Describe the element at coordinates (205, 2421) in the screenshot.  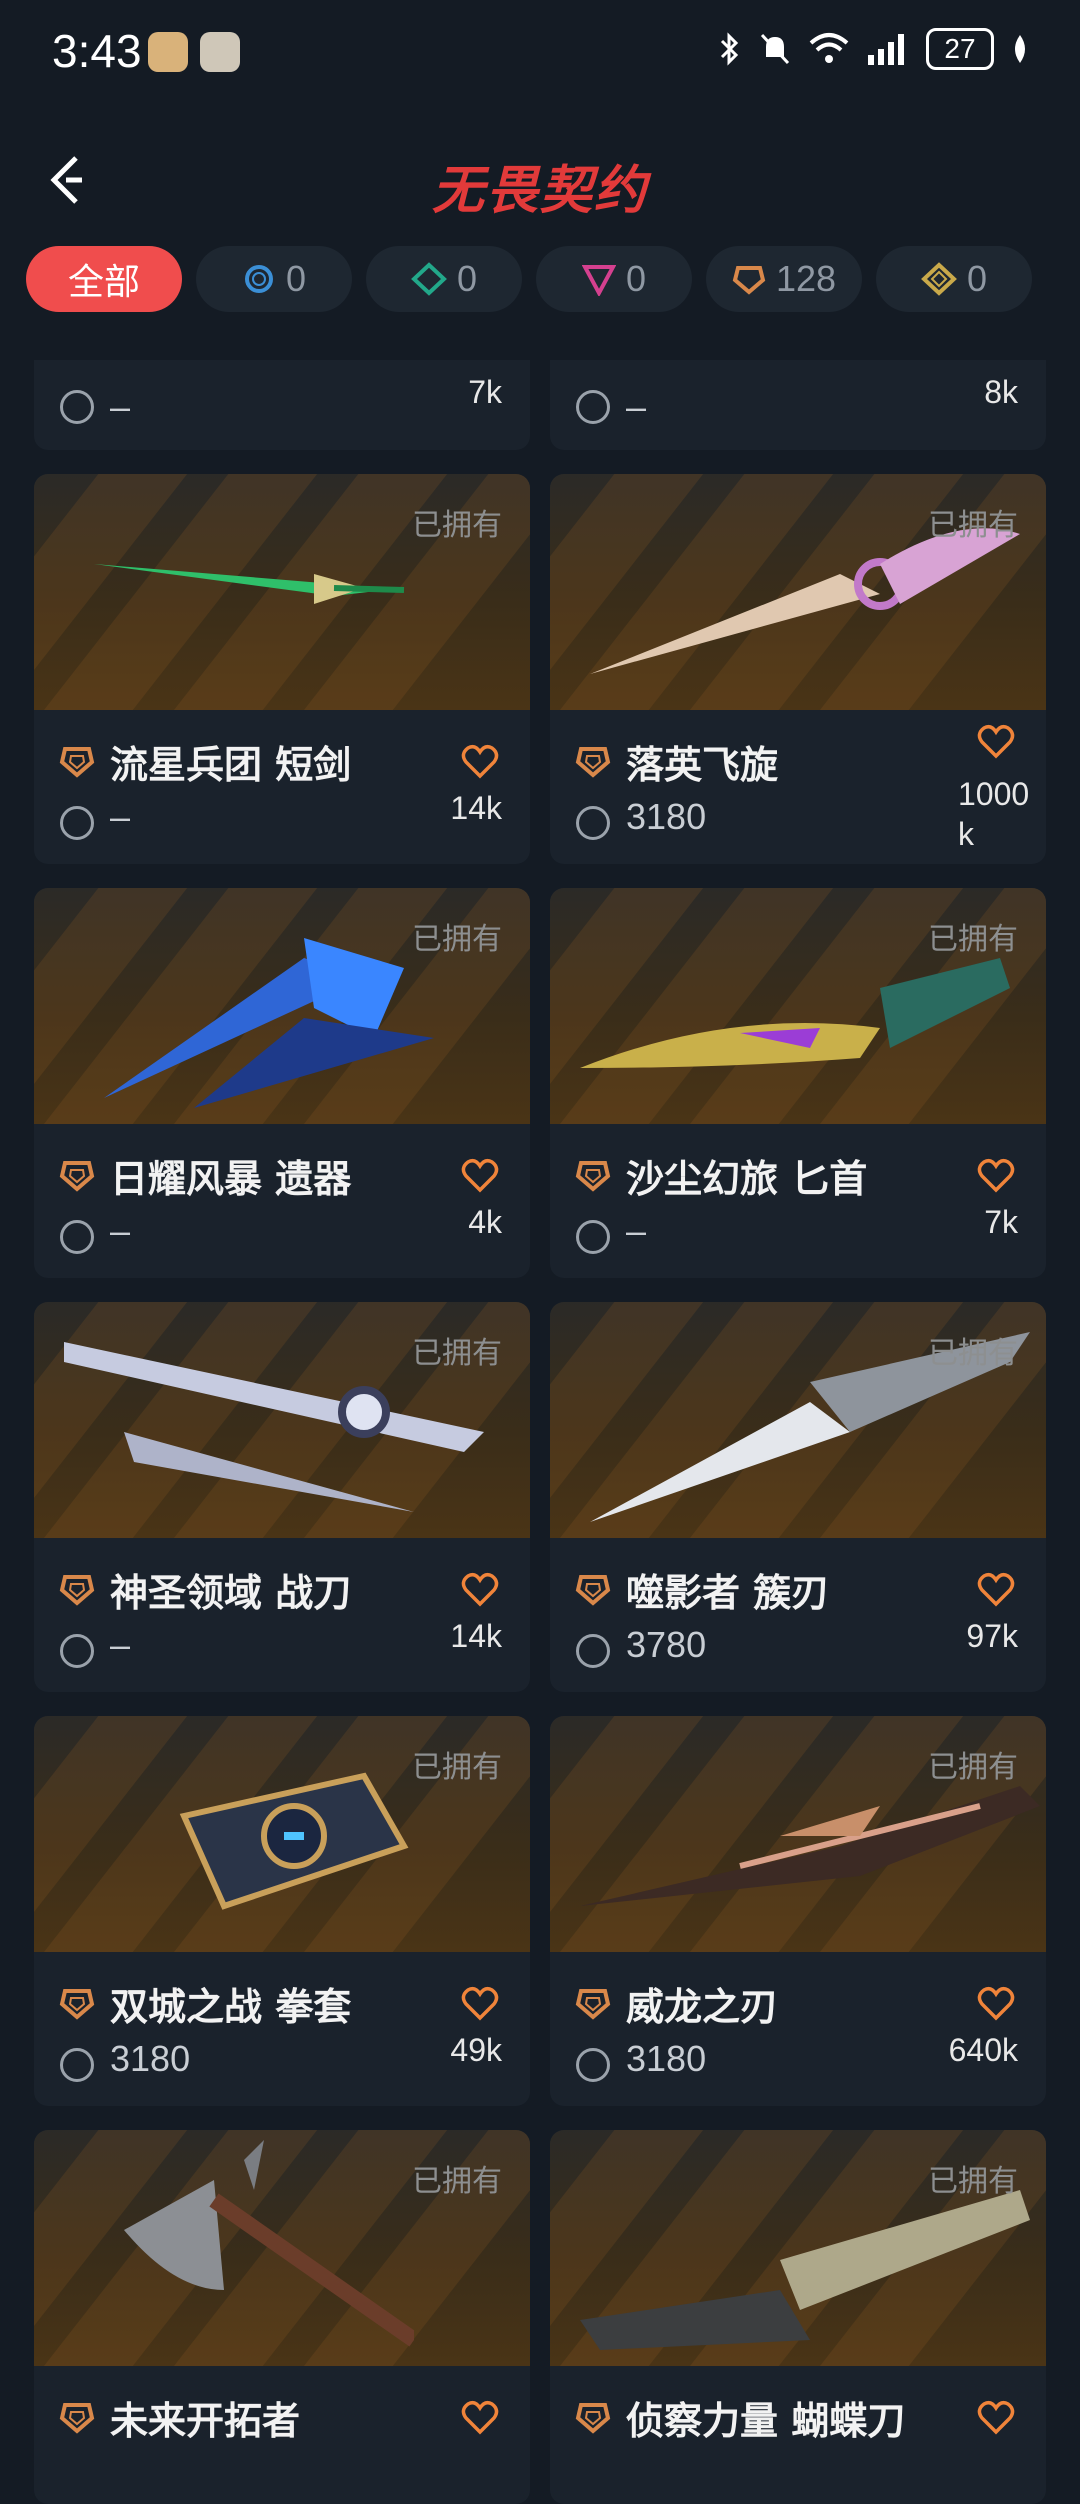
I see `skin-name: 未来开拓者` at that location.